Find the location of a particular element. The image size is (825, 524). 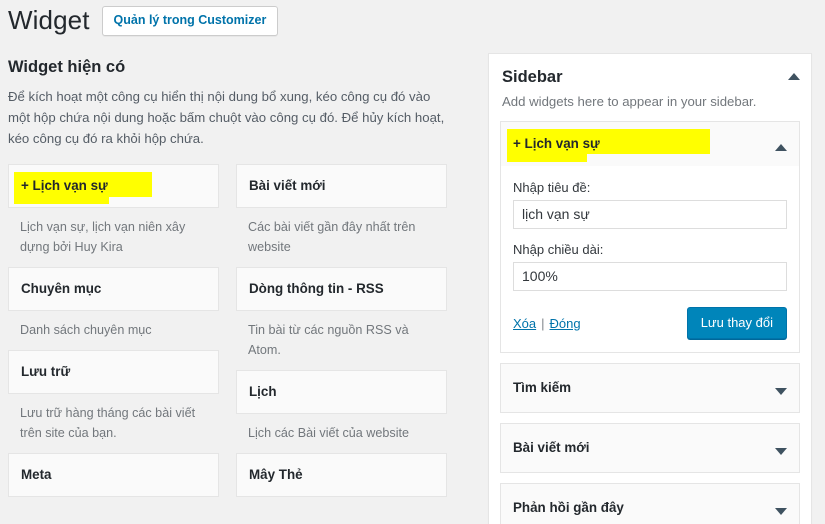

available-widget-title: Bài viết mới is located at coordinates (287, 185).